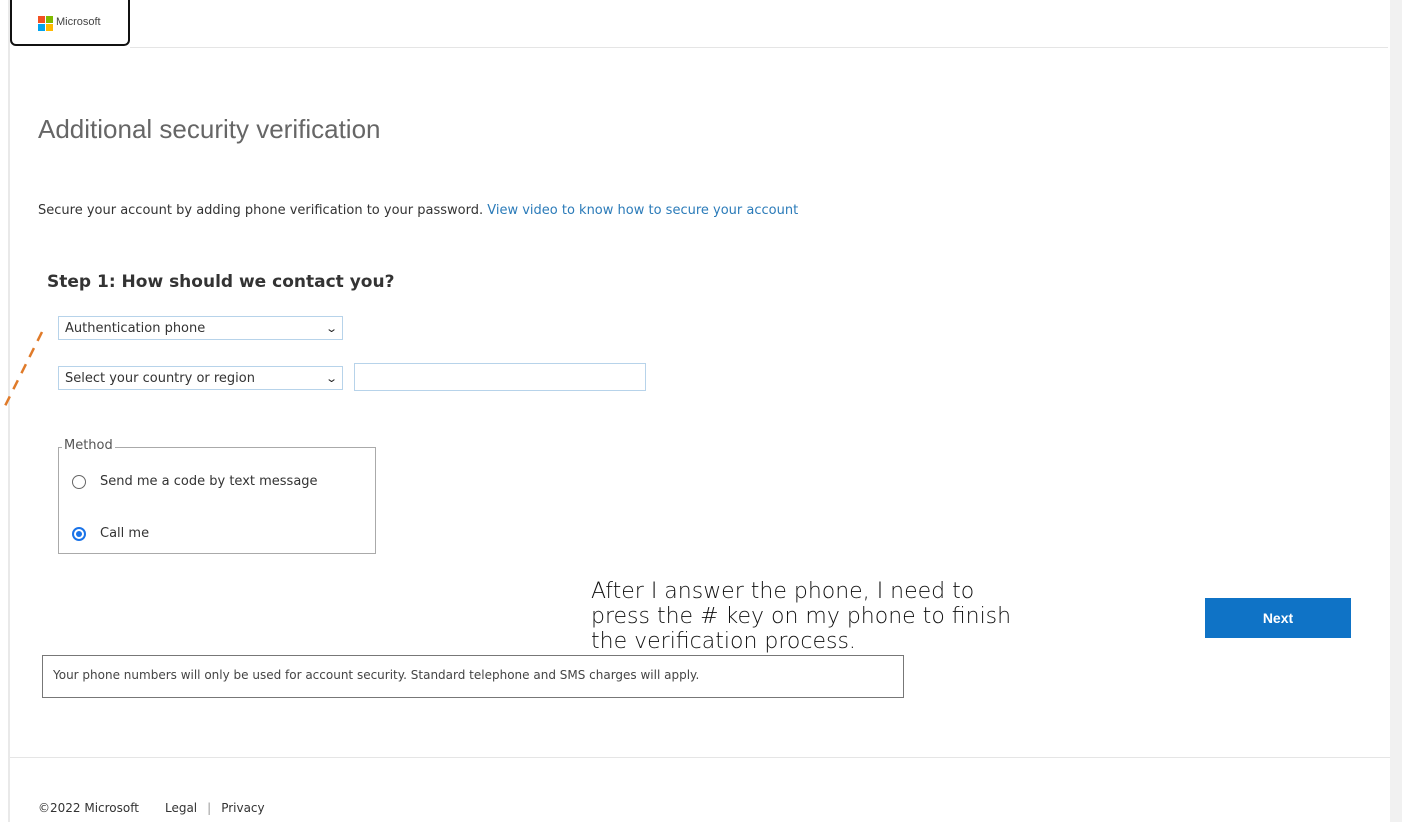  Describe the element at coordinates (500, 377) in the screenshot. I see `phone-number-input` at that location.